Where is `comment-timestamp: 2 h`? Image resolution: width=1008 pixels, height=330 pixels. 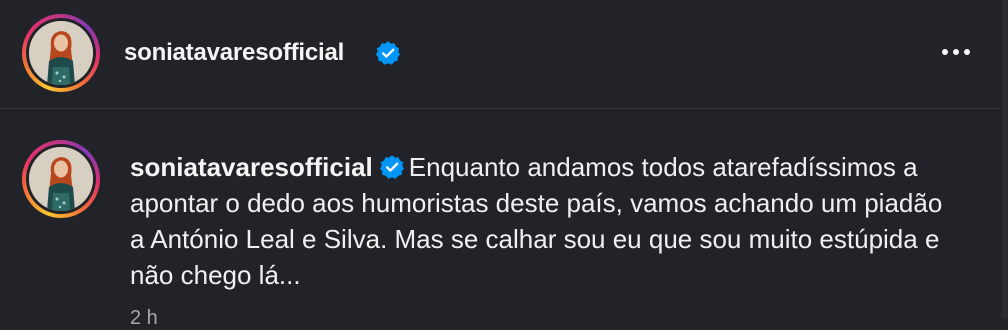 comment-timestamp: 2 h is located at coordinates (144, 318).